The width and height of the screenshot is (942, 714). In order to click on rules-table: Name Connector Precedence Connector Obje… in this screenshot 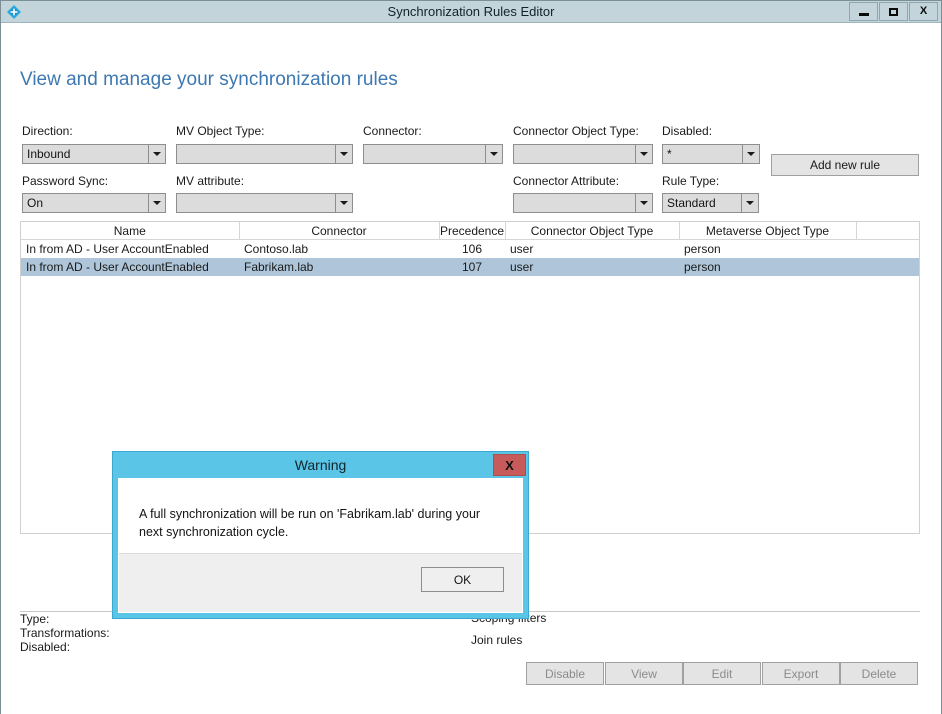, I will do `click(470, 249)`.